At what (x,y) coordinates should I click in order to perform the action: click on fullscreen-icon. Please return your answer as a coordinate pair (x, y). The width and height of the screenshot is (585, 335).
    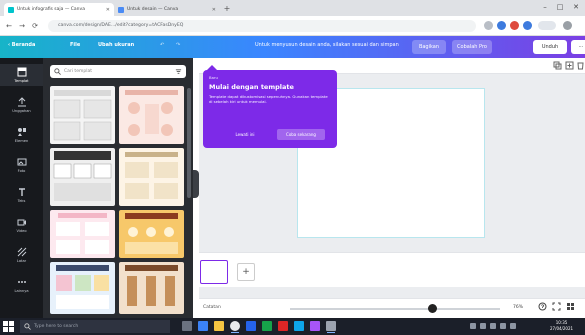
    Looking at the image, I should click on (556, 306).